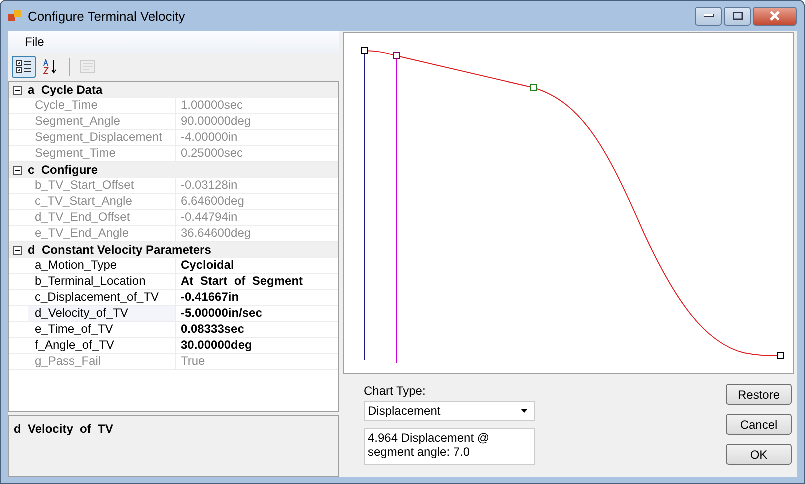  Describe the element at coordinates (102, 281) in the screenshot. I see `property-name: b_Terminal_Location` at that location.